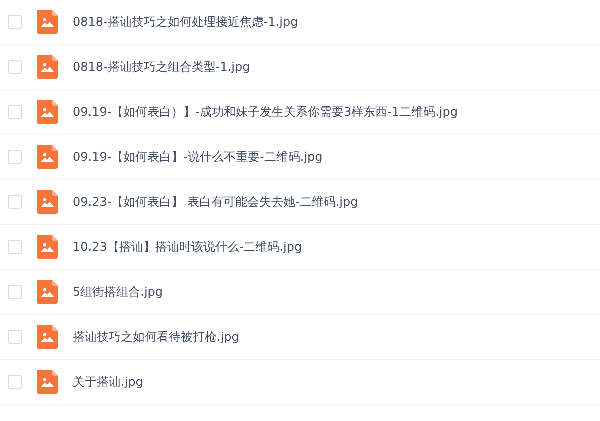 This screenshot has height=421, width=600. What do you see at coordinates (108, 382) in the screenshot?
I see `file-name: 关于搭讪.jpg` at bounding box center [108, 382].